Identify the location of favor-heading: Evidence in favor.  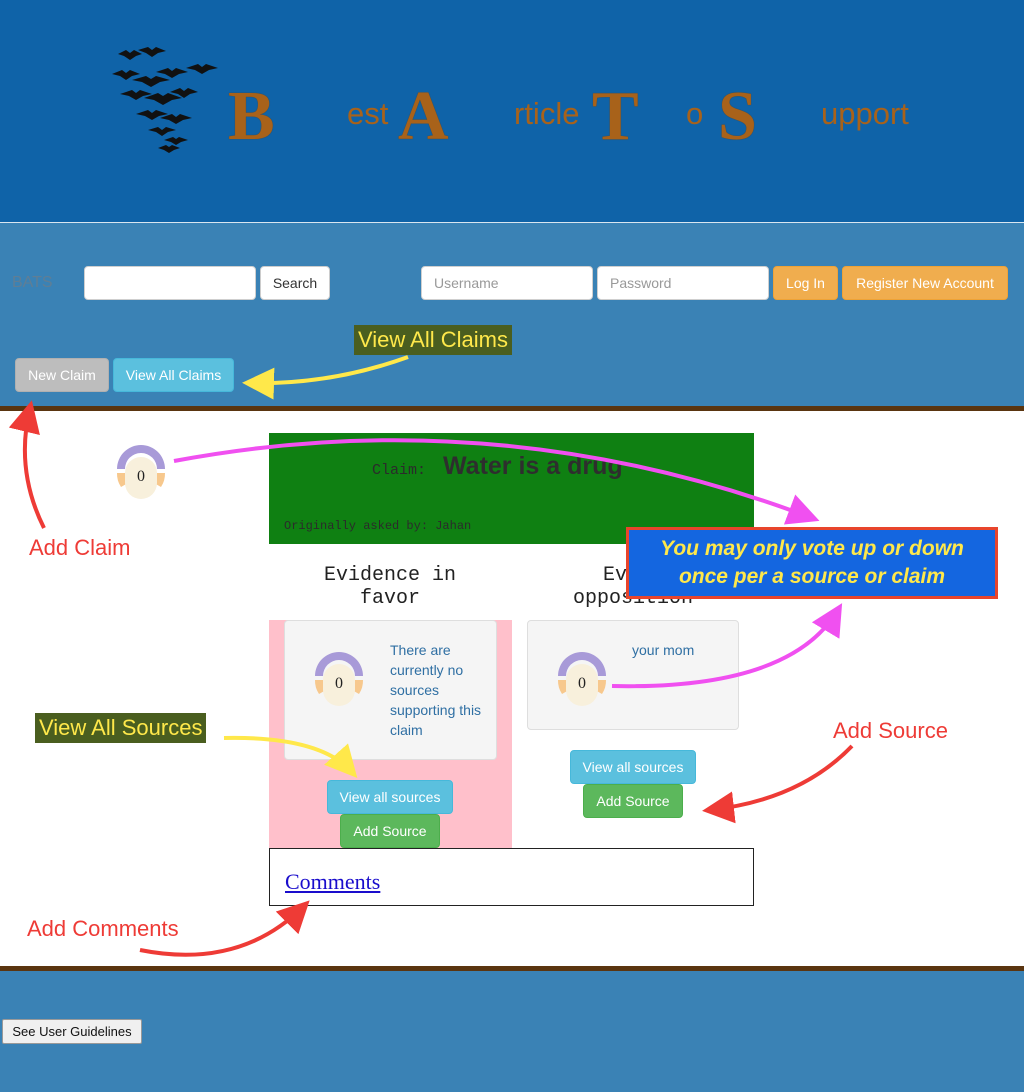
(390, 587).